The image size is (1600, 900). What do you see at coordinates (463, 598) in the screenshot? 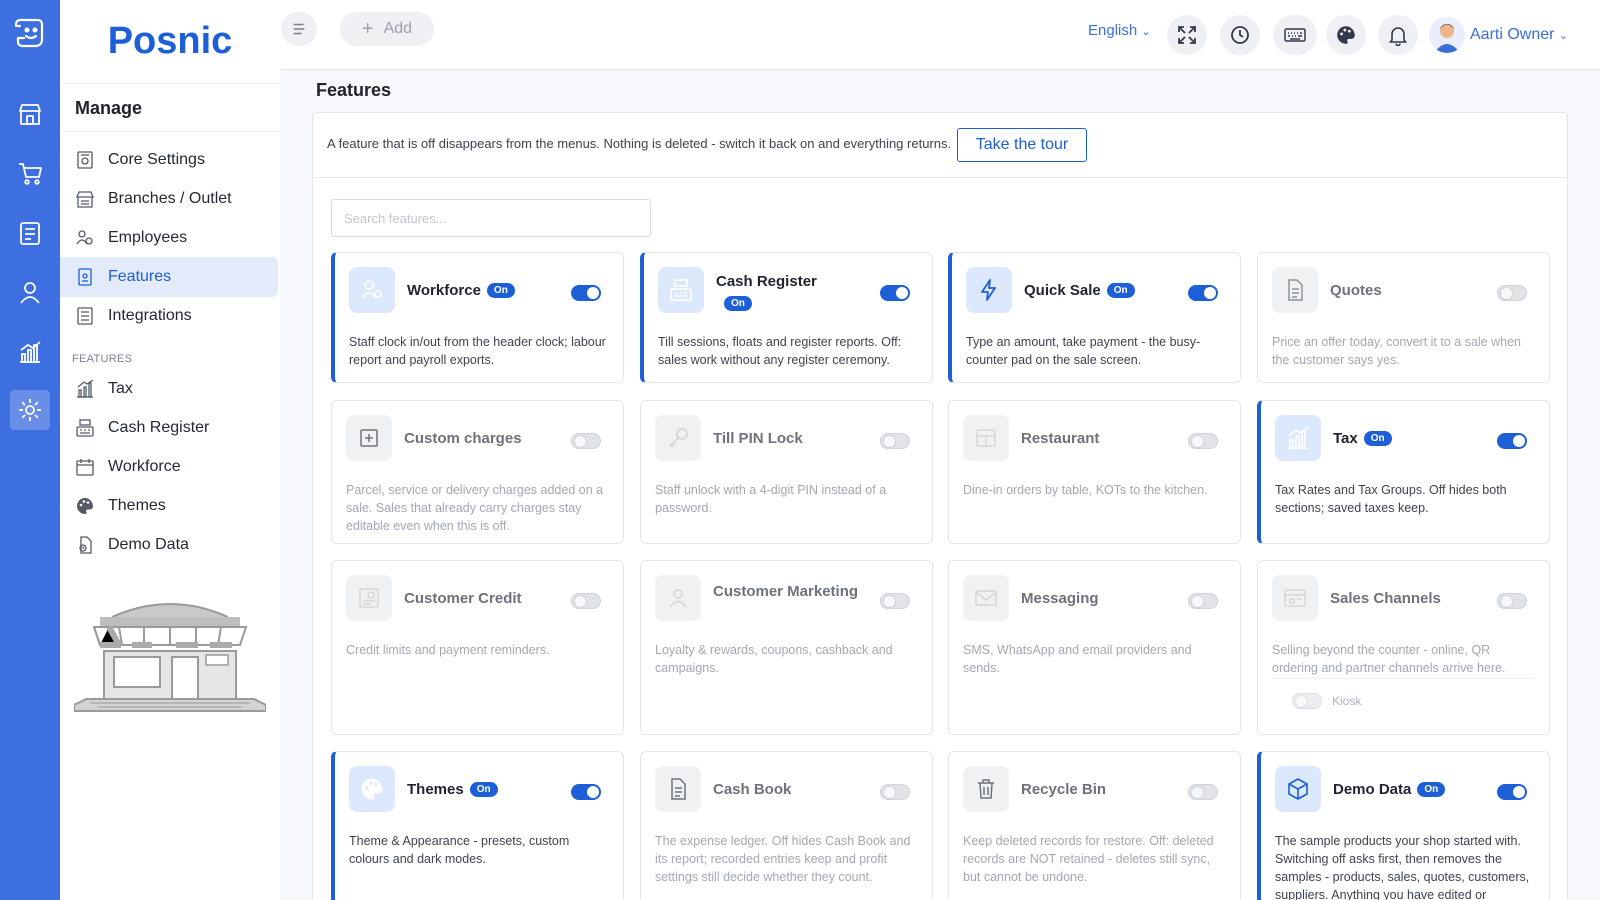
I see `card-title: Customer Credit` at bounding box center [463, 598].